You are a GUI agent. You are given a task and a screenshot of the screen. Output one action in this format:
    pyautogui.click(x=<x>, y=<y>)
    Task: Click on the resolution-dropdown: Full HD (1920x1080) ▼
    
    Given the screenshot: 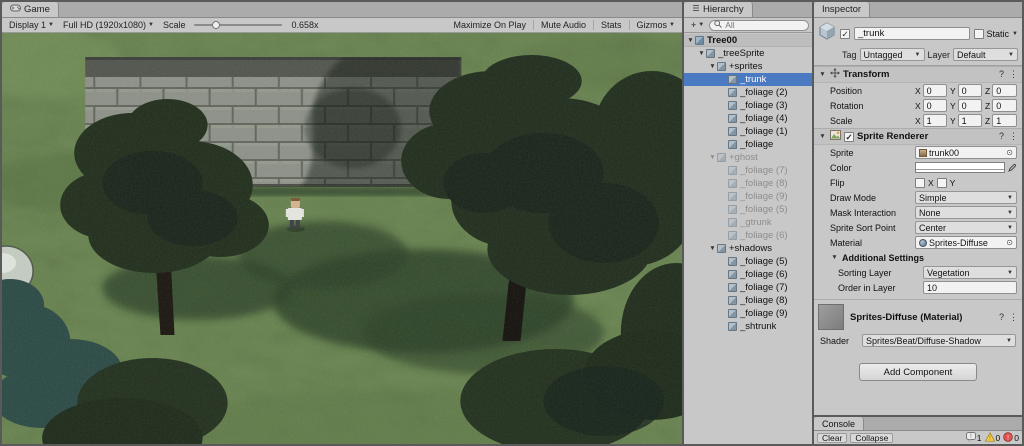 What is the action you would take?
    pyautogui.click(x=108, y=25)
    